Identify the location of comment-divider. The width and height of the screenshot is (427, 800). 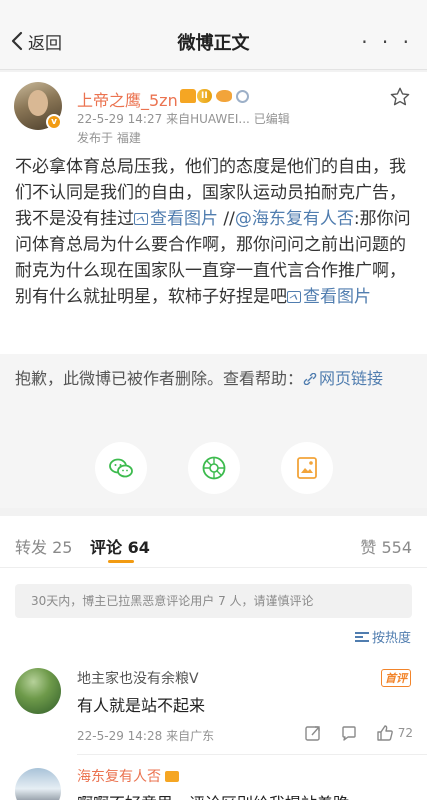
(252, 754).